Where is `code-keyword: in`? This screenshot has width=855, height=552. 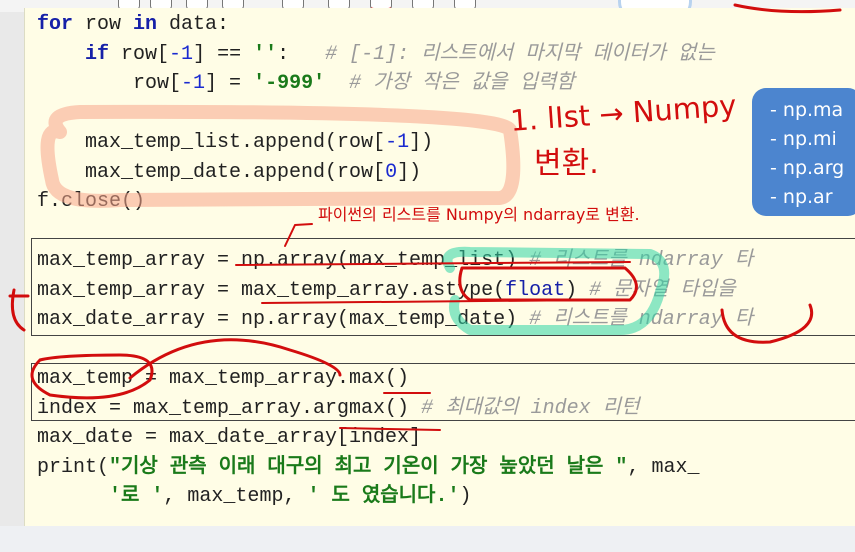
code-keyword: in is located at coordinates (145, 24).